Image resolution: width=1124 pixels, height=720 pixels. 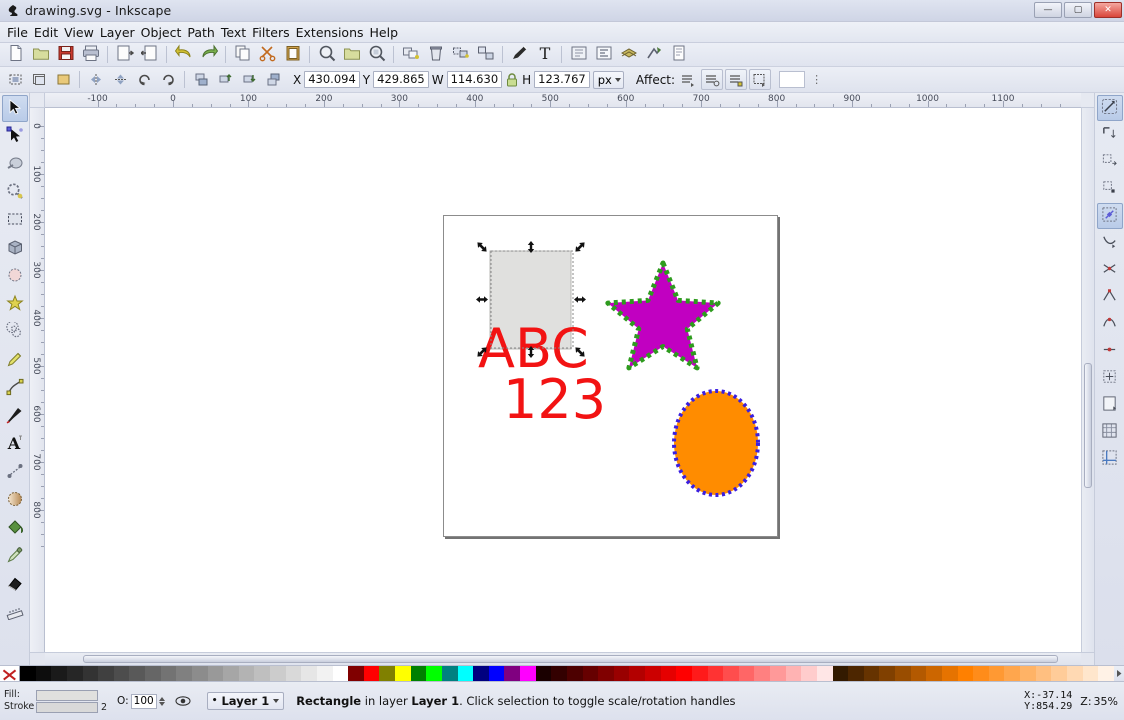 I want to click on ruler-corner, so click(x=37, y=100).